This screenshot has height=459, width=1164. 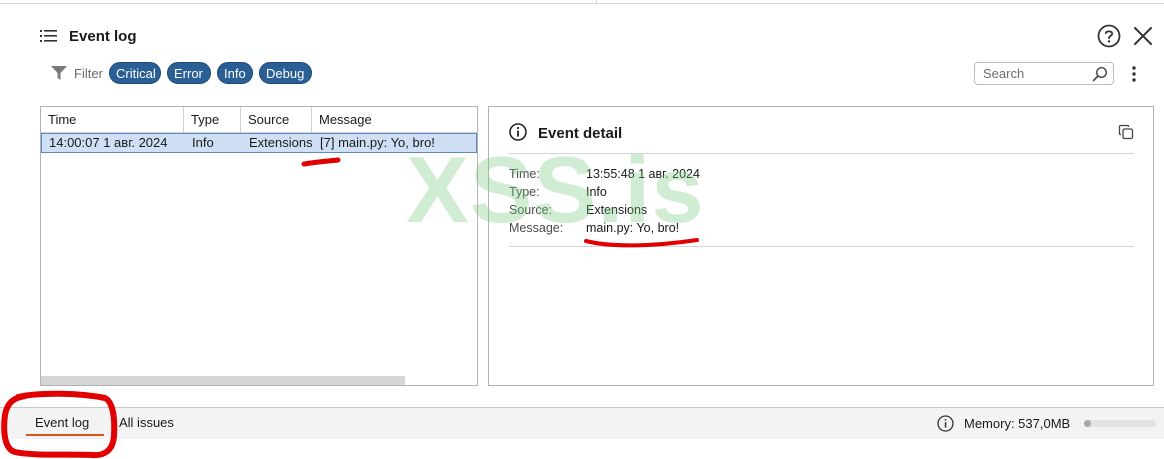 What do you see at coordinates (617, 210) in the screenshot?
I see `detail-value-source: Extensions` at bounding box center [617, 210].